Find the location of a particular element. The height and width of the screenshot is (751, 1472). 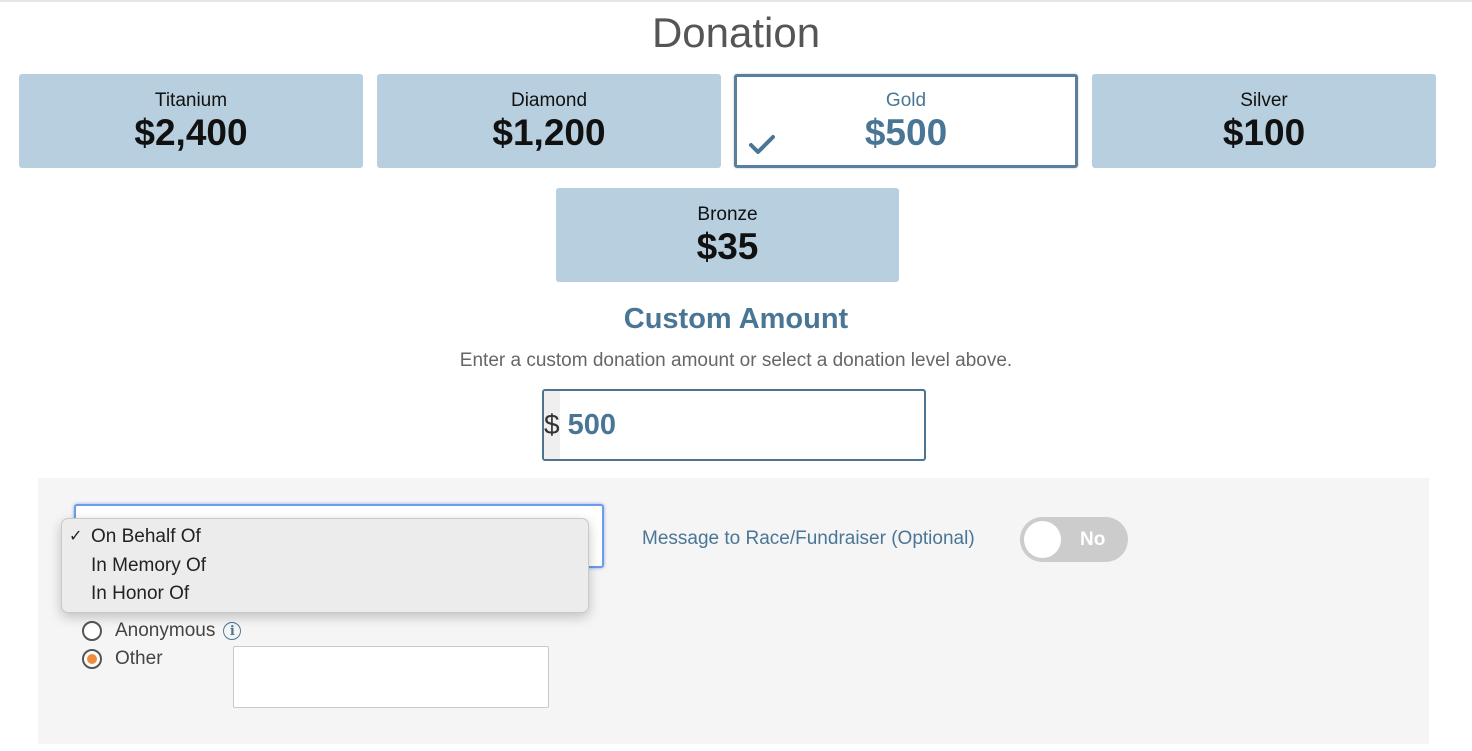

page-title: Donation is located at coordinates (736, 32).